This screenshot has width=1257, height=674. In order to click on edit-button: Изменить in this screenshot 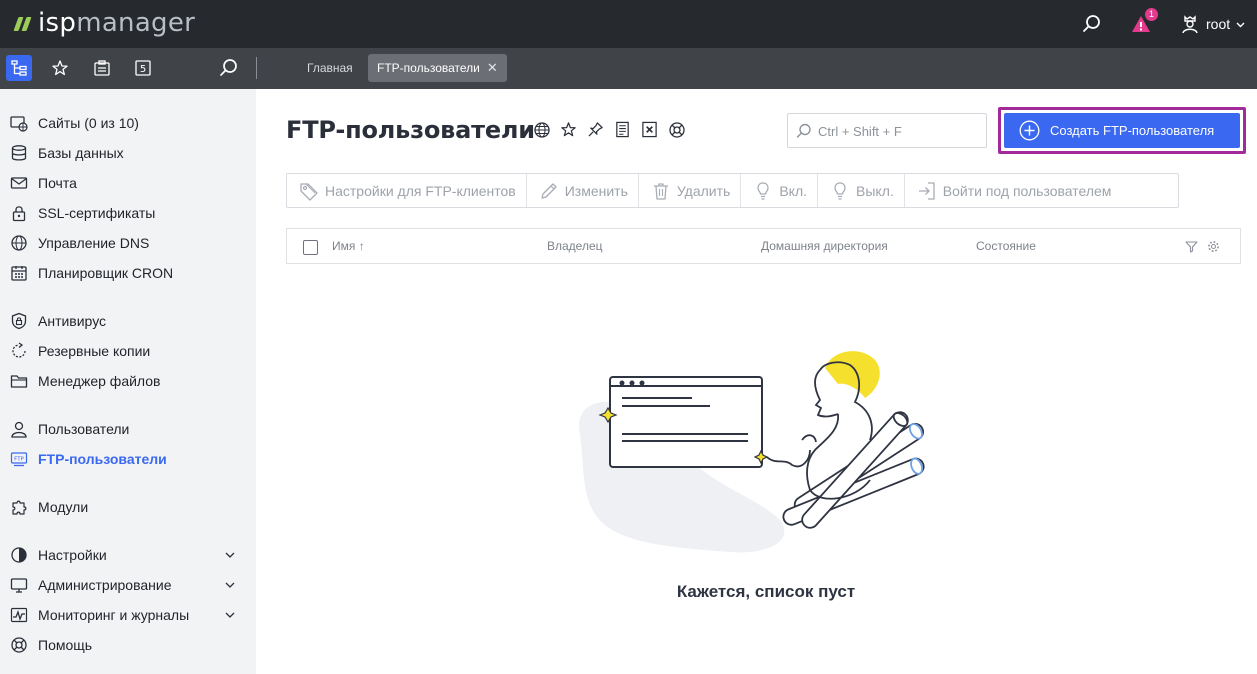, I will do `click(583, 190)`.